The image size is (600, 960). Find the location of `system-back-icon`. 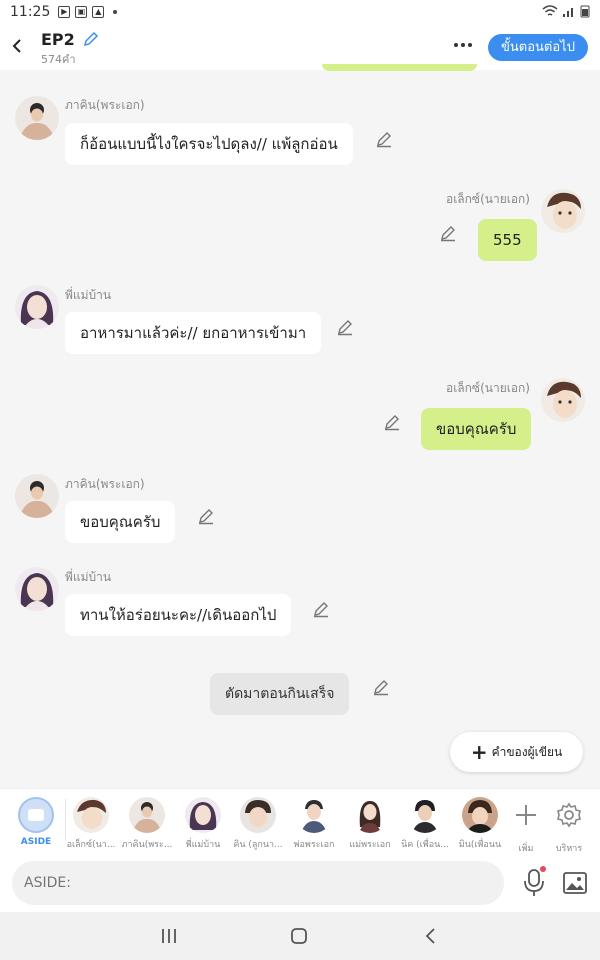

system-back-icon is located at coordinates (431, 936).